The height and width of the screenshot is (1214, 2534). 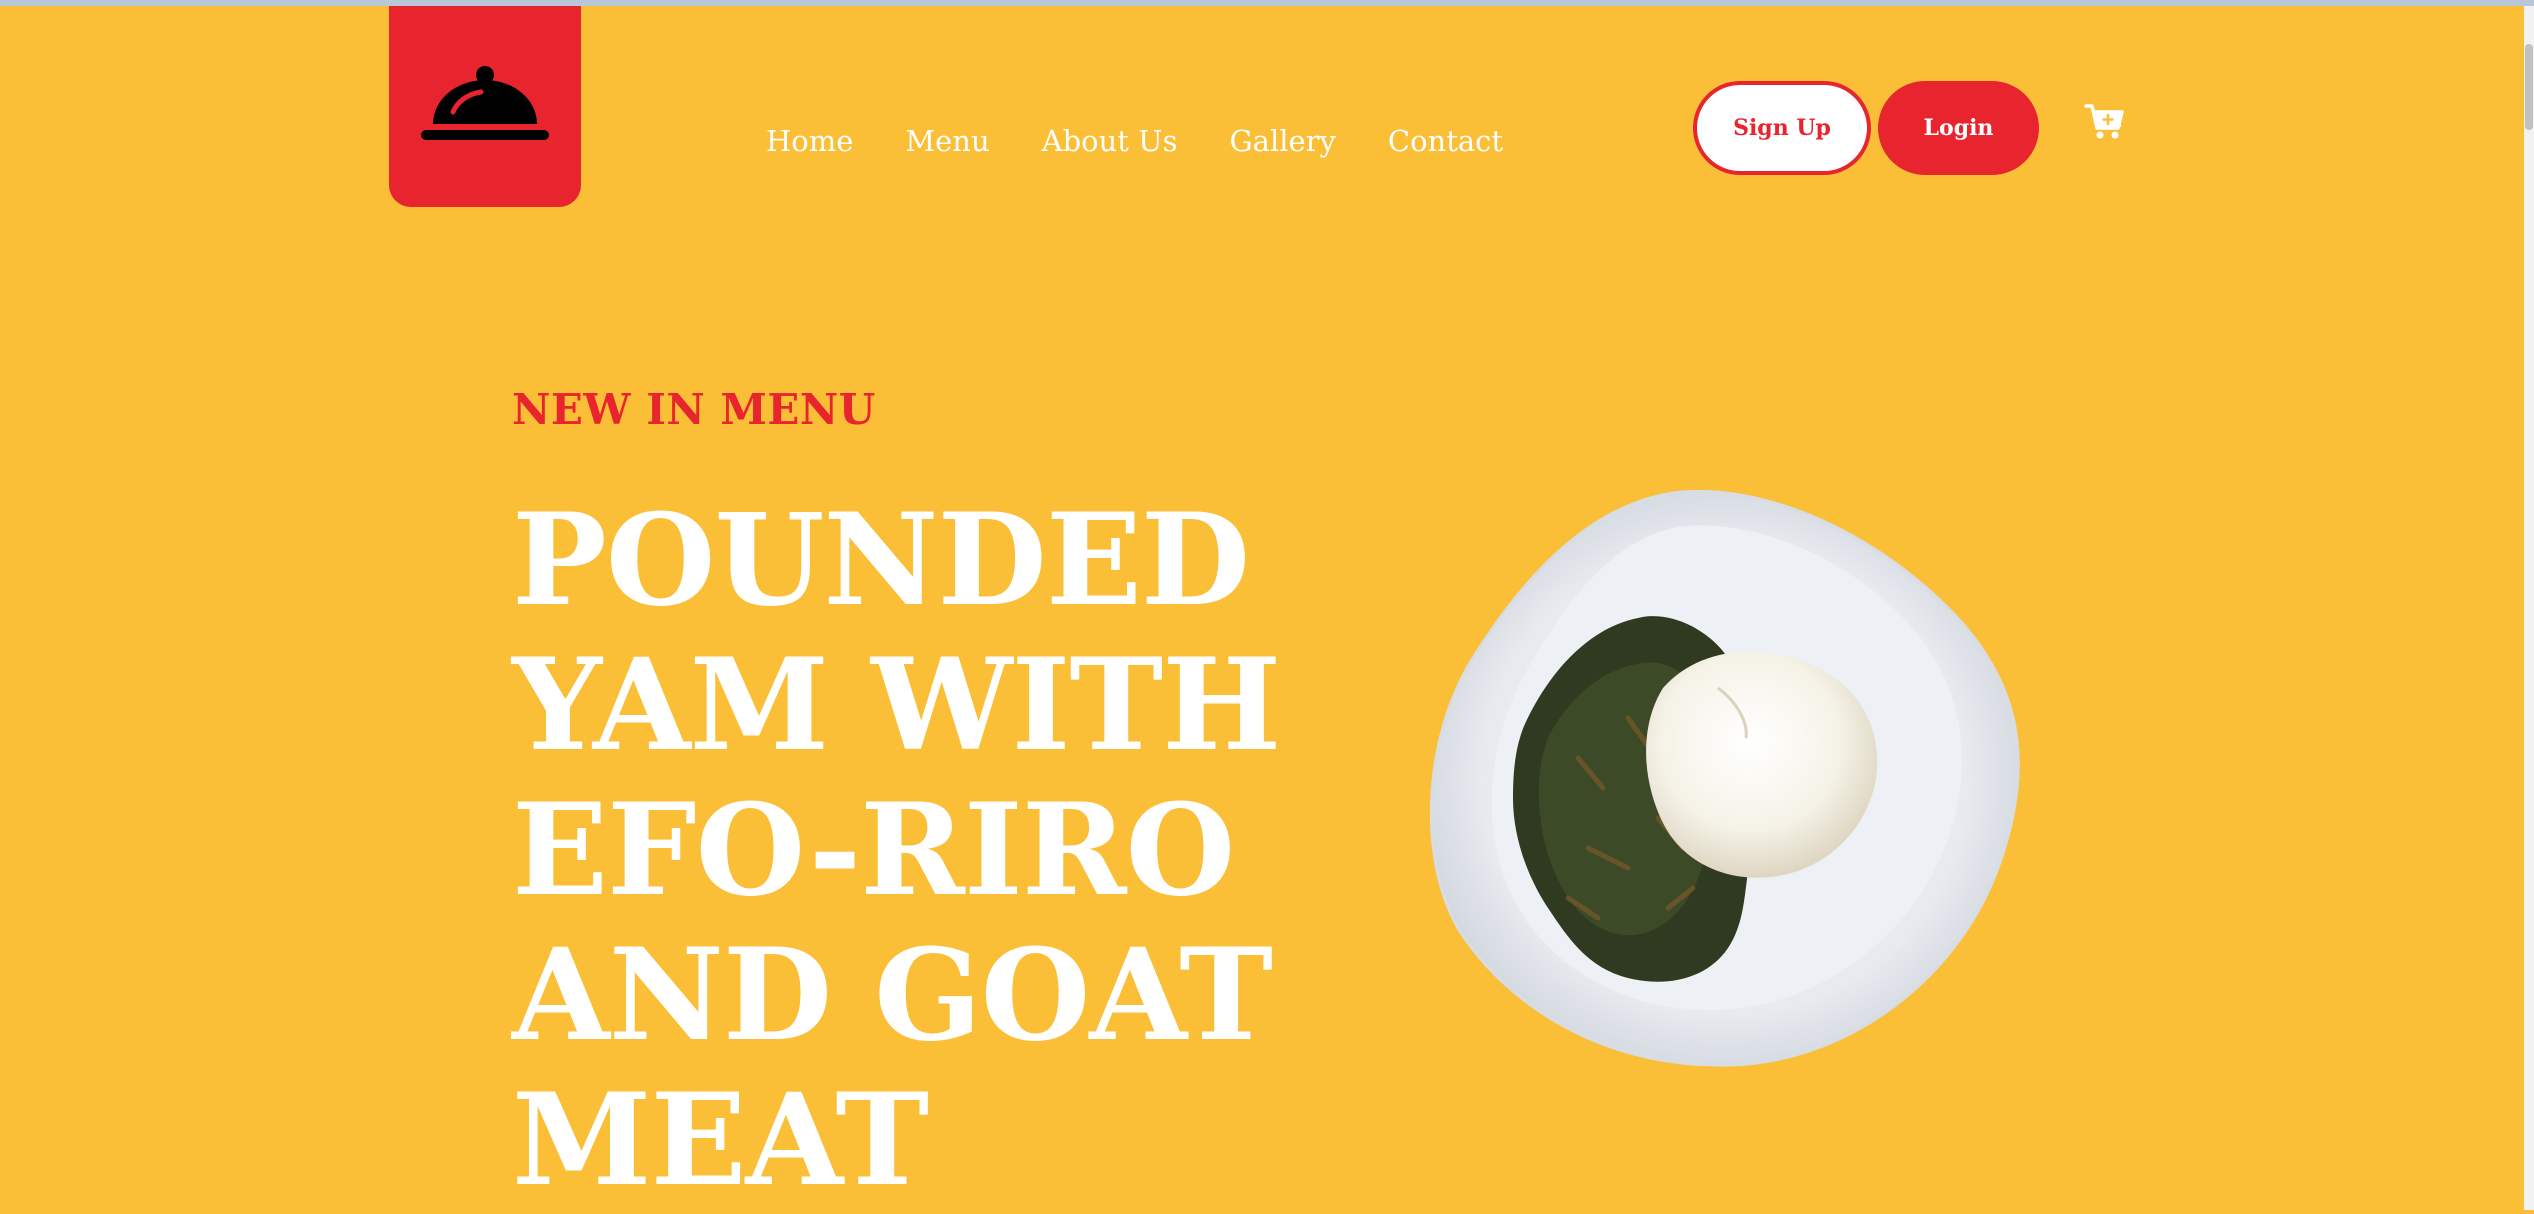 I want to click on hero-eyebrow: NEW IN MENU, so click(x=694, y=409).